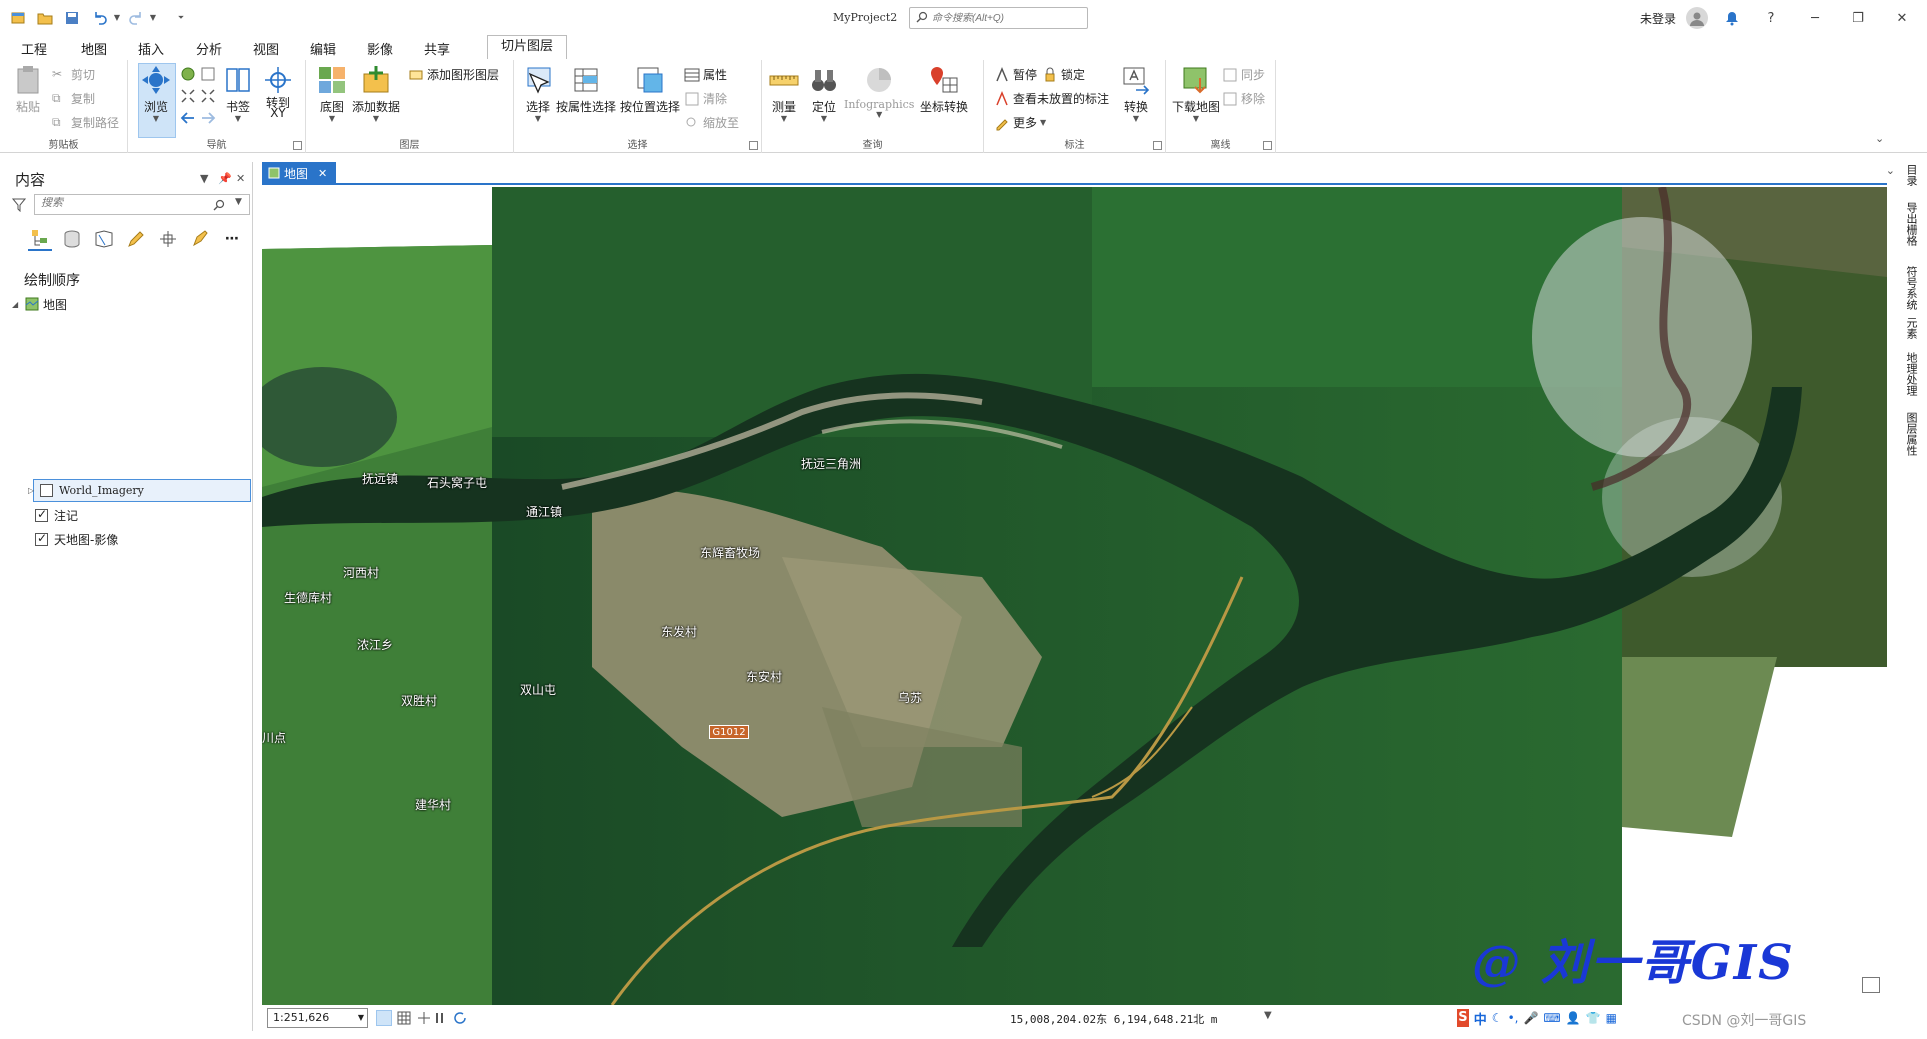 This screenshot has width=1927, height=1039. What do you see at coordinates (1480, 1018) in the screenshot?
I see `ime-mode: 中` at bounding box center [1480, 1018].